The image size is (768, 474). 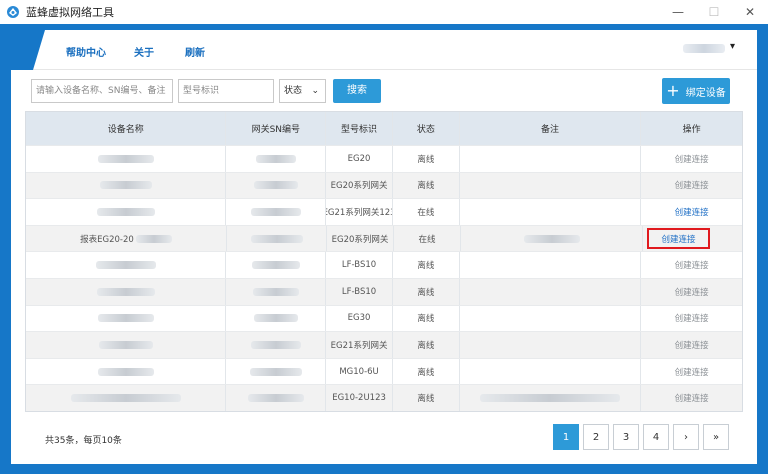 I want to click on search-button: 搜索, so click(x=357, y=91).